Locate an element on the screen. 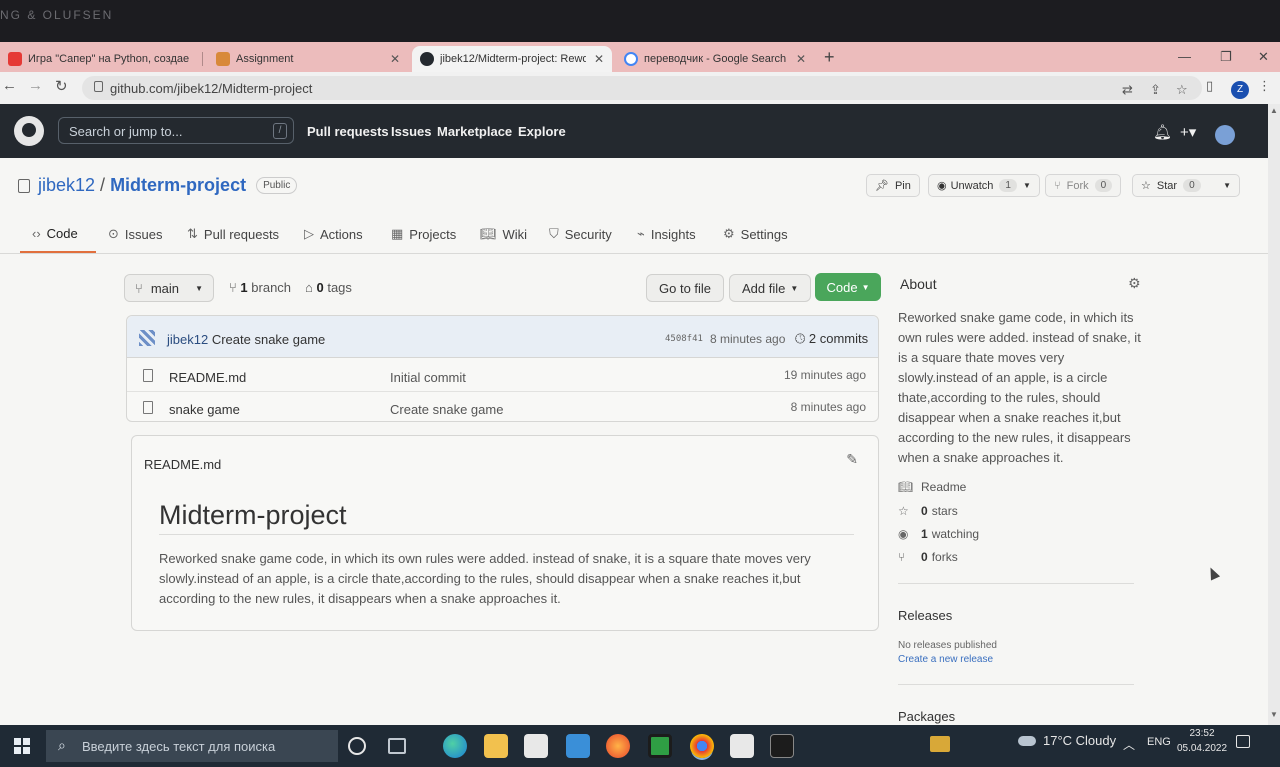  file-name: README.md is located at coordinates (207, 377).